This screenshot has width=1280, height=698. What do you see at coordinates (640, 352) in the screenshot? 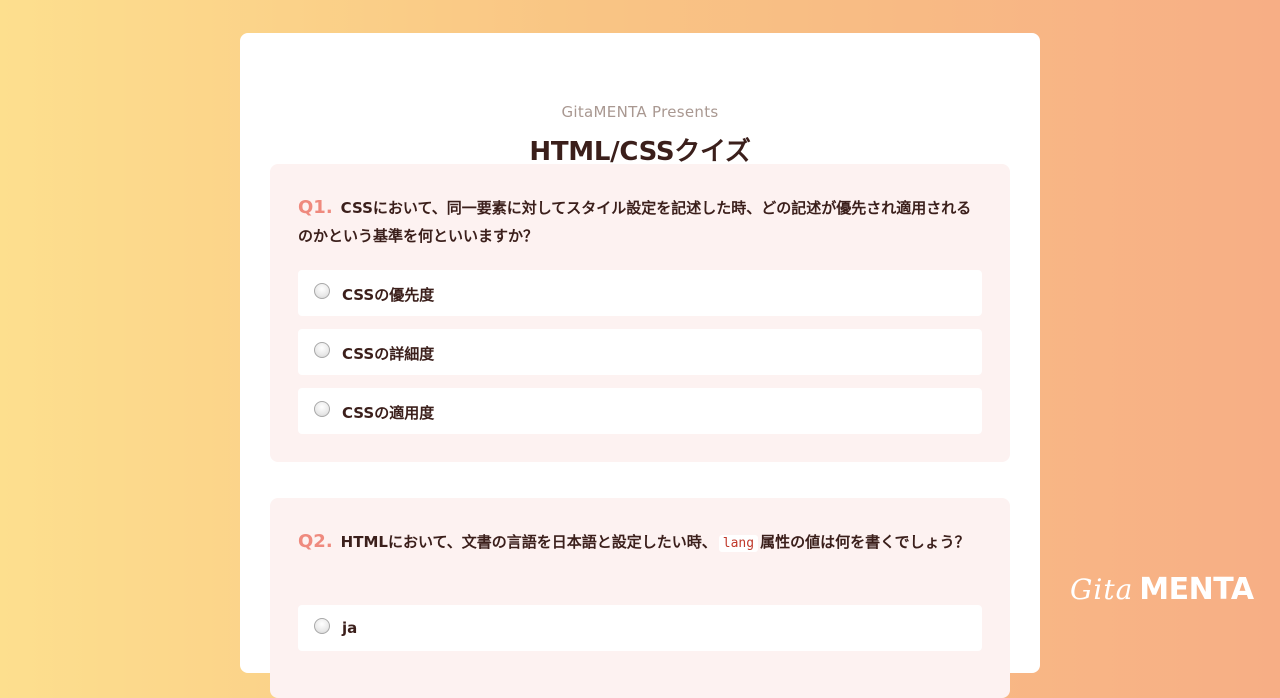
I see `option-2: CSSの詳細度` at bounding box center [640, 352].